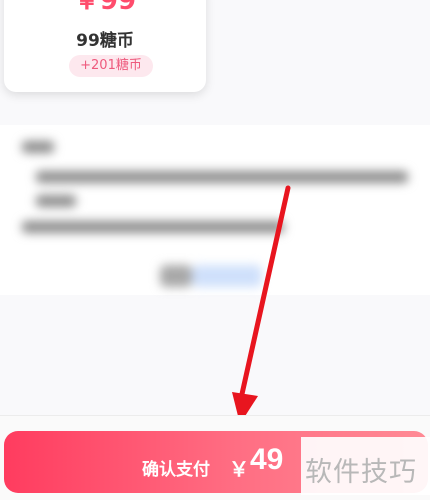 The height and width of the screenshot is (500, 430). What do you see at coordinates (361, 472) in the screenshot?
I see `watermark-text: 软件技巧` at bounding box center [361, 472].